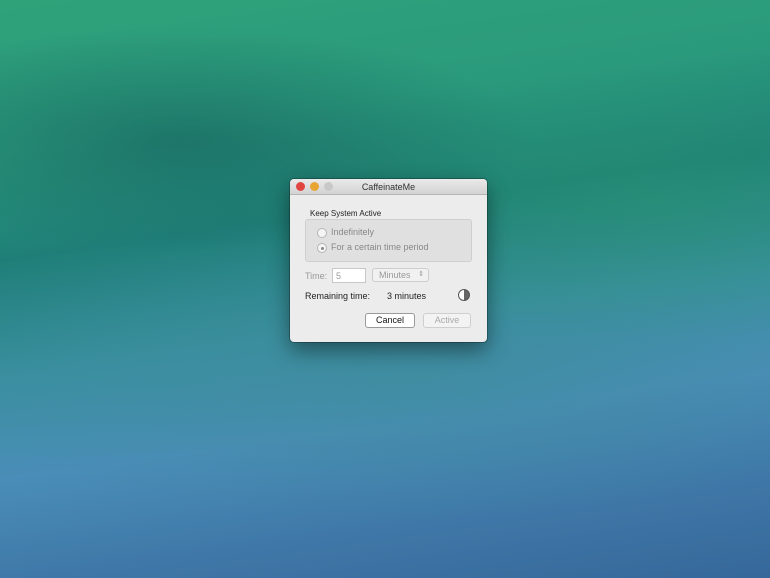 The image size is (770, 578). I want to click on group-label: Keep System Active, so click(346, 213).